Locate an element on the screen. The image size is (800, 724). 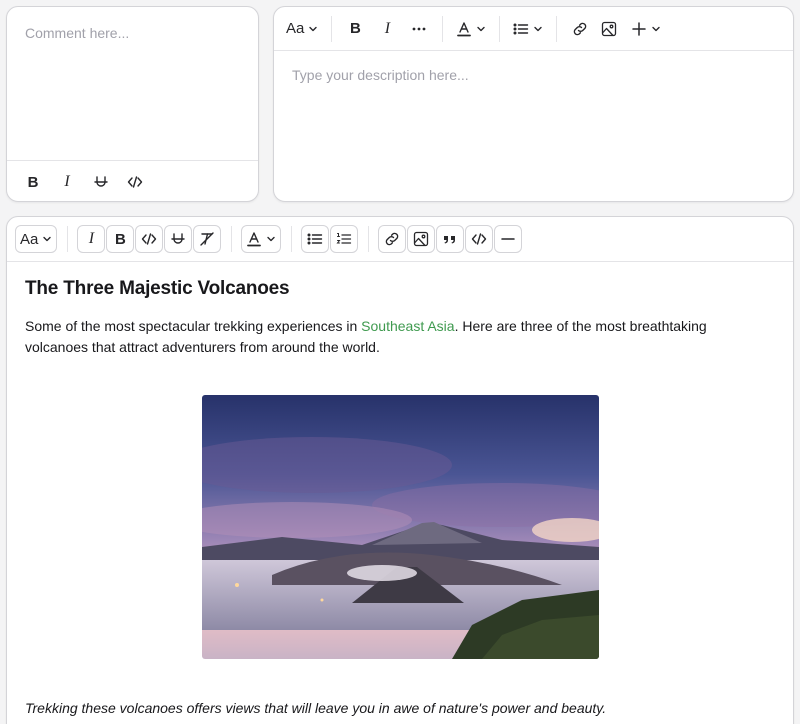
comment-editor: B I is located at coordinates (132, 104).